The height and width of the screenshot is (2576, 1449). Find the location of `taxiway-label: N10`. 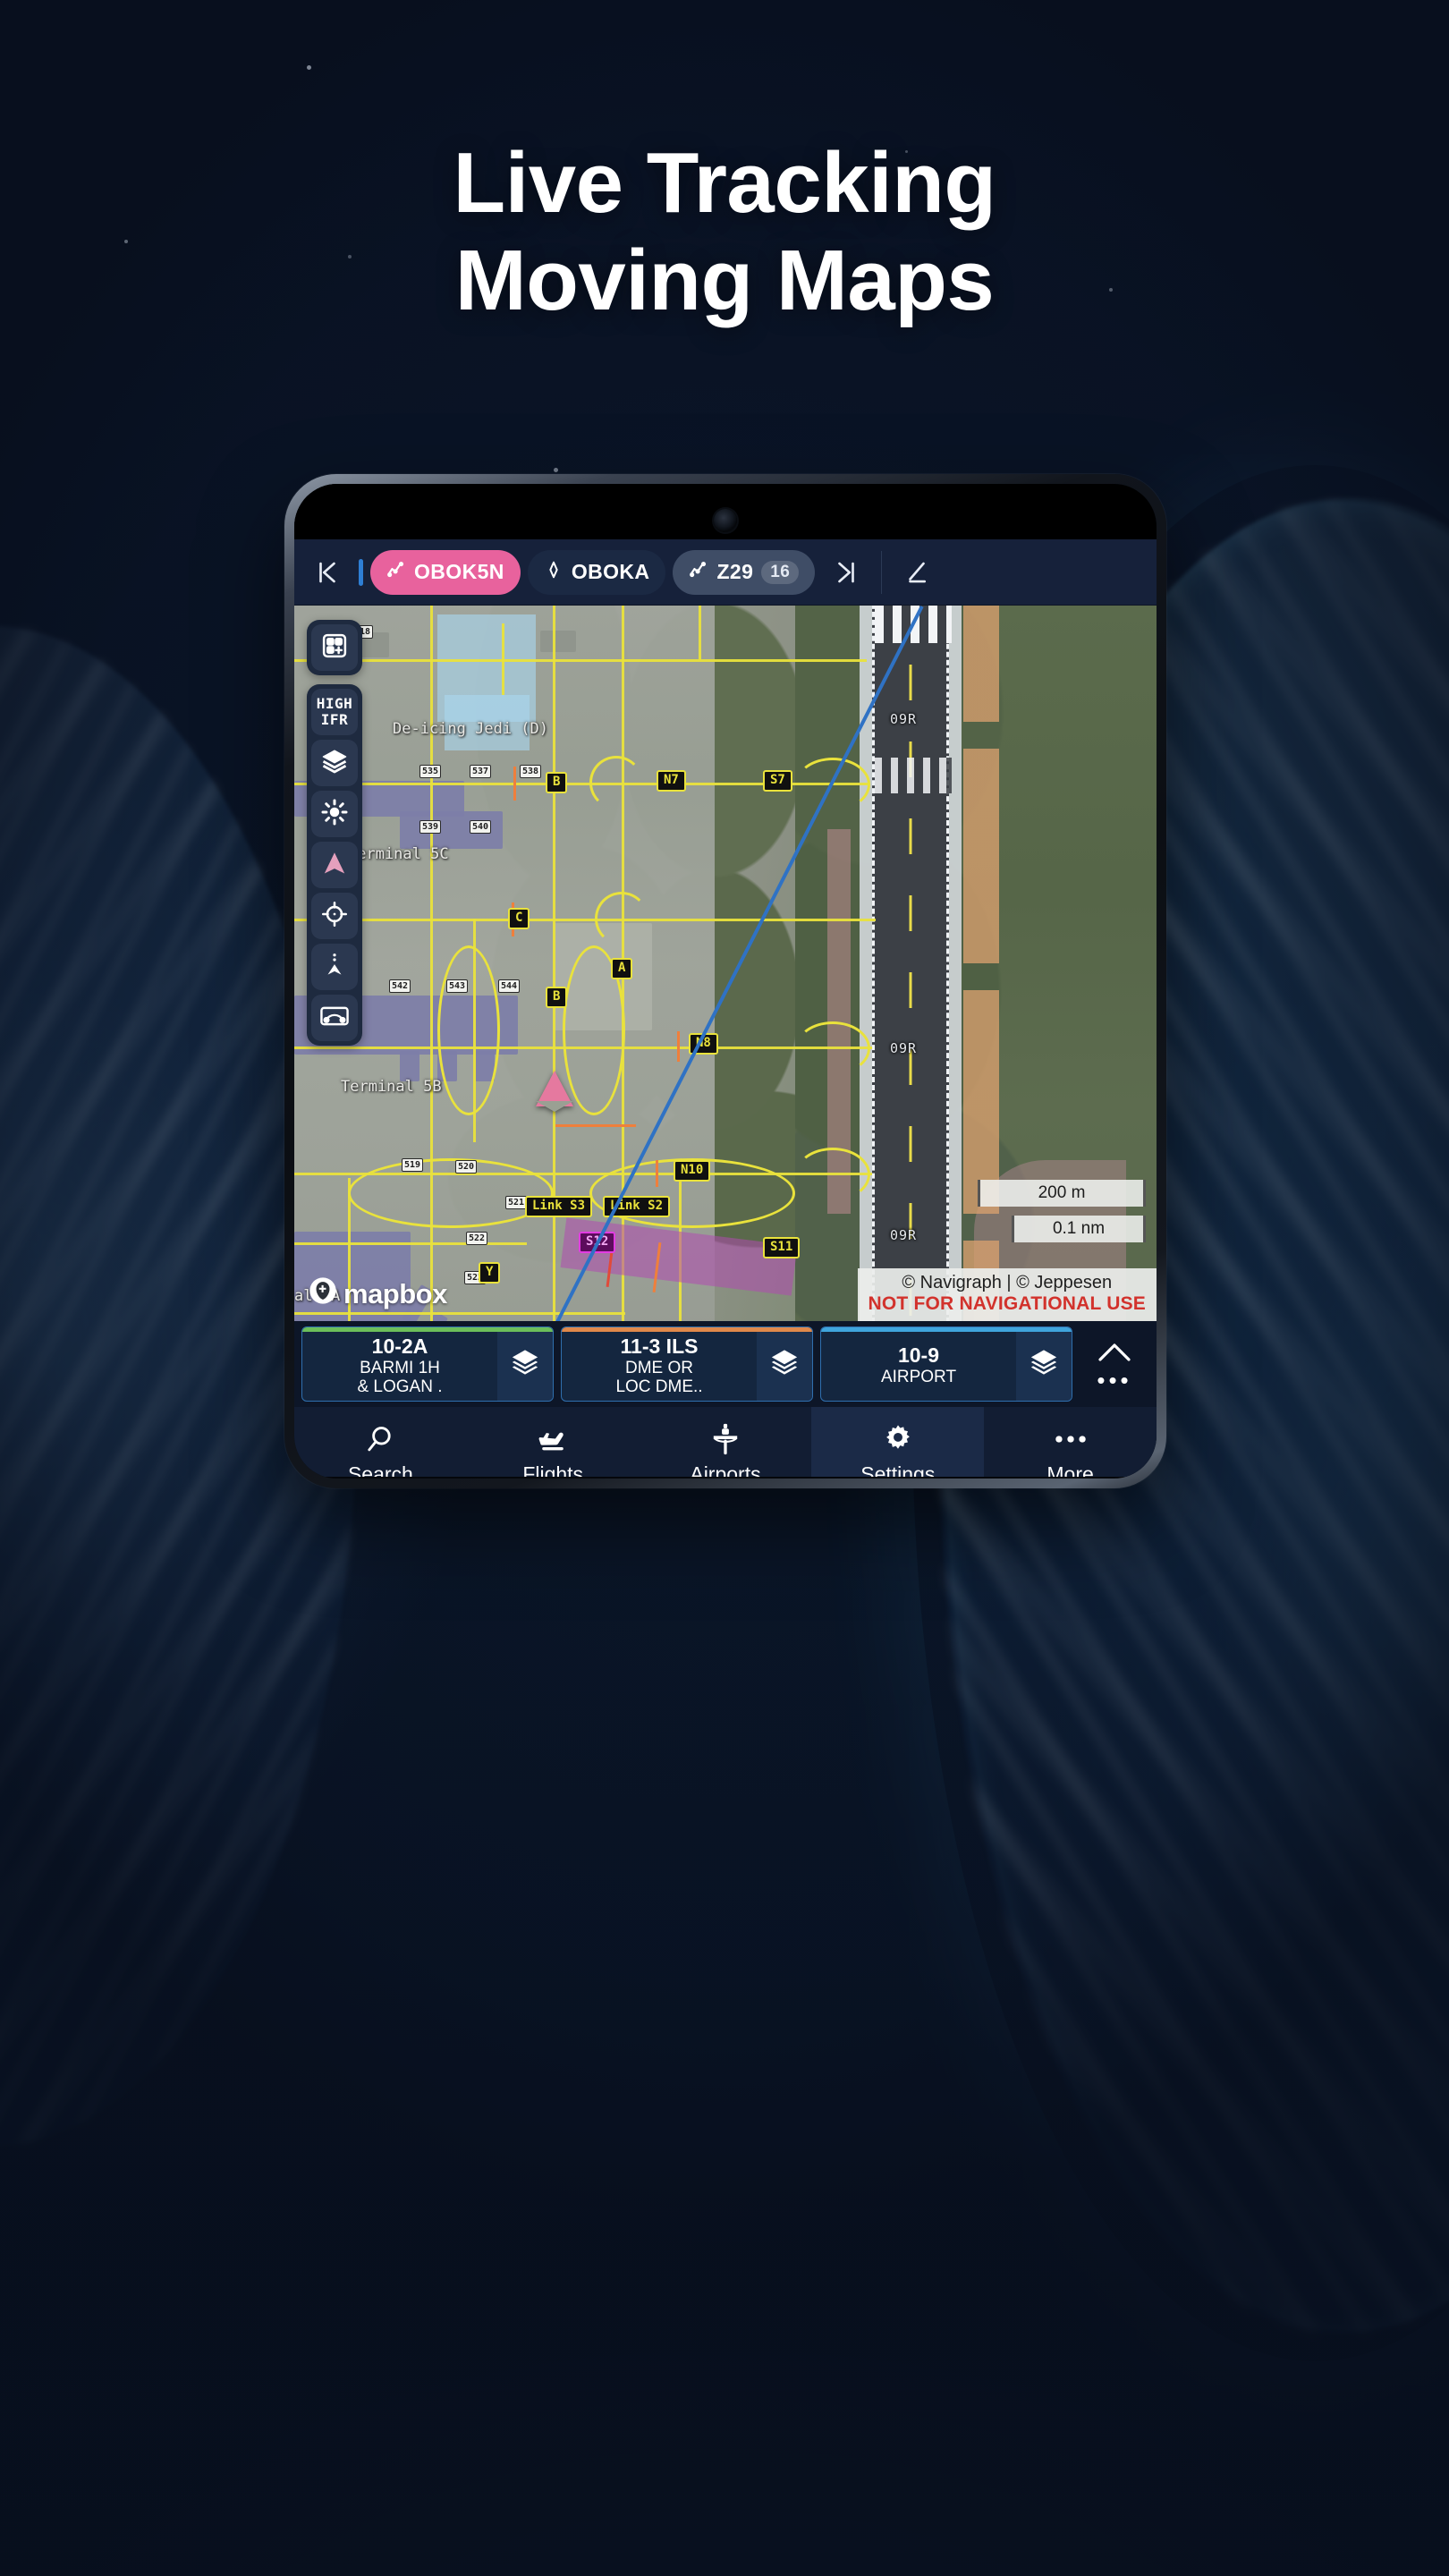

taxiway-label: N10 is located at coordinates (692, 1171).